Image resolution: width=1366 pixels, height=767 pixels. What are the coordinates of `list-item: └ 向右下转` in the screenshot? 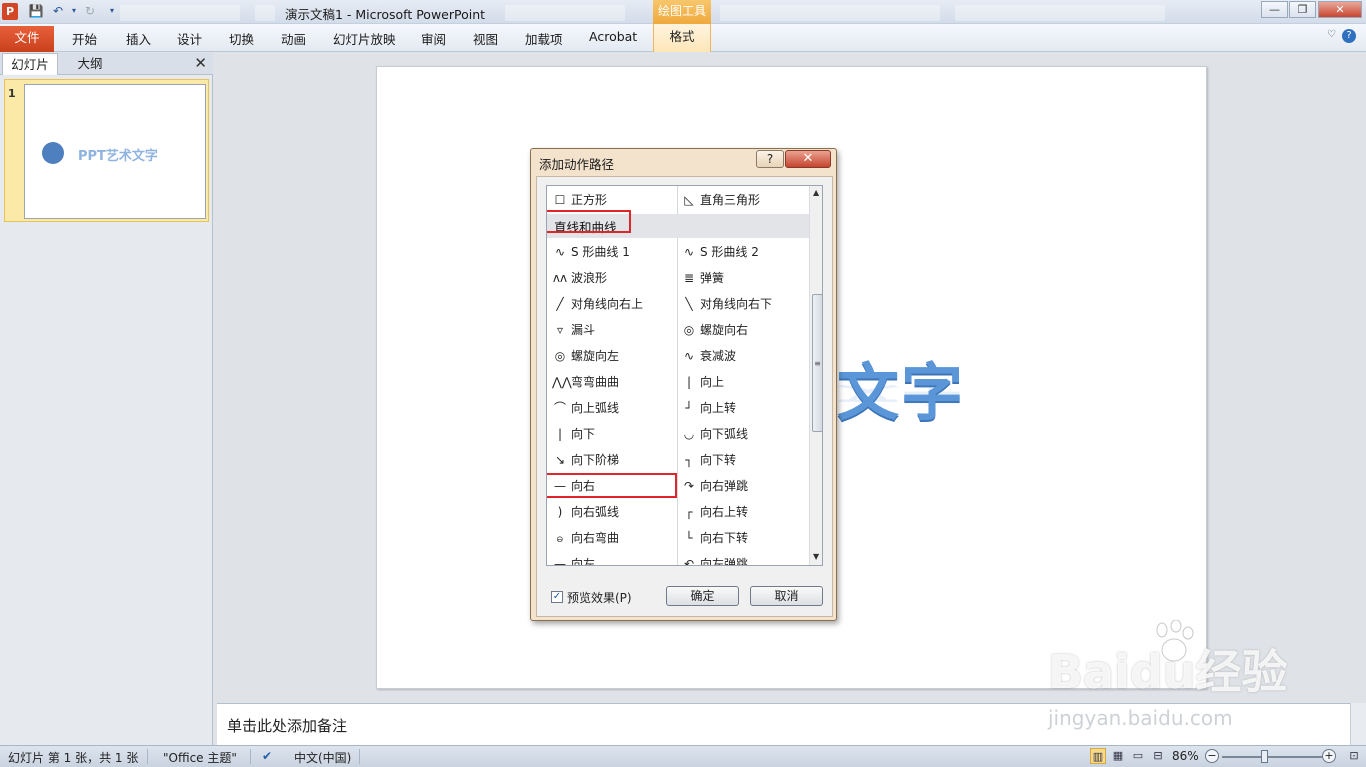 It's located at (745, 538).